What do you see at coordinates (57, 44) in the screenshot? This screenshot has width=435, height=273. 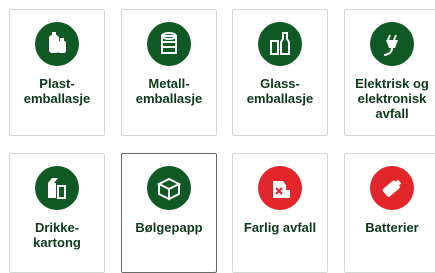 I see `plastic-packaging-icon` at bounding box center [57, 44].